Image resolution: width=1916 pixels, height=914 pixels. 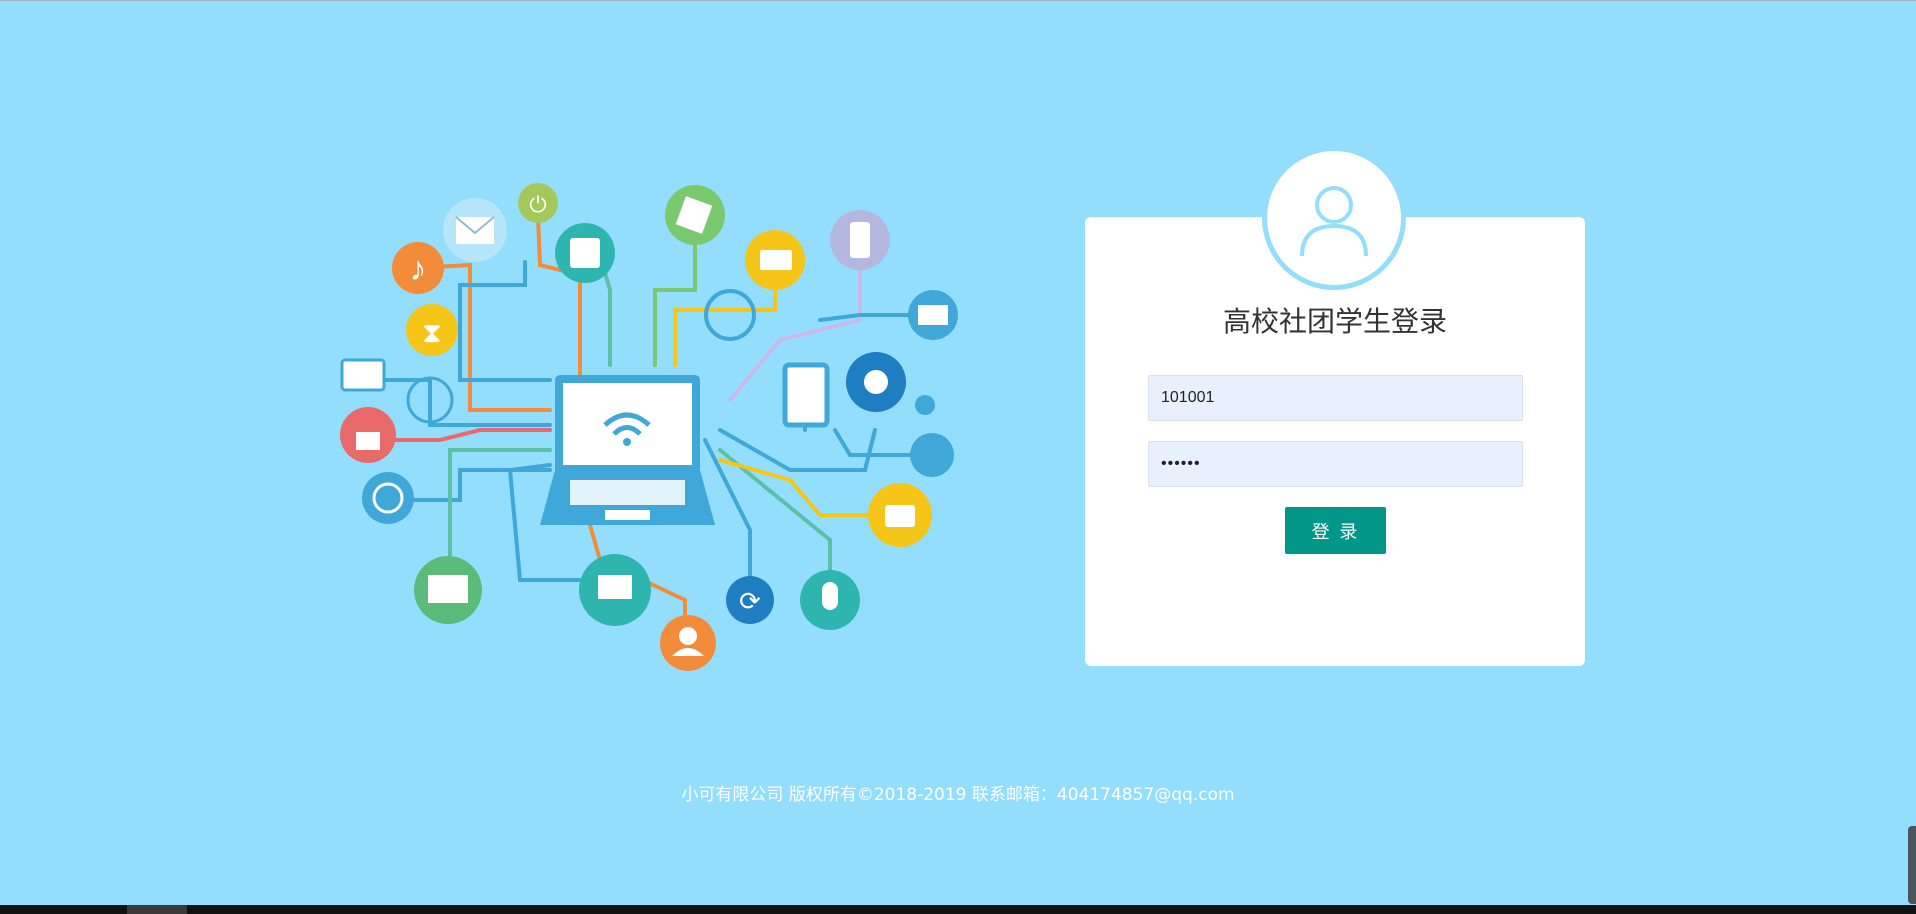 I want to click on top-border, so click(x=958, y=0).